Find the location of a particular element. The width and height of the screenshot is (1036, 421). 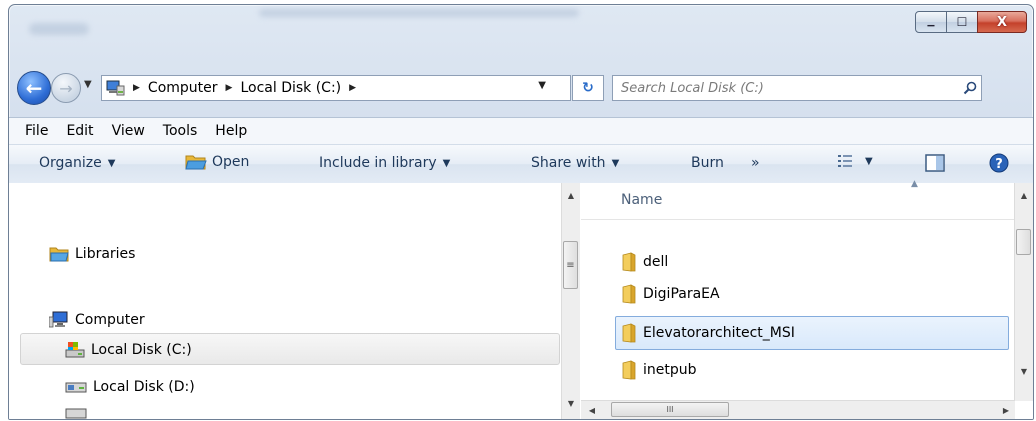

address-dropdown-button: ▼ is located at coordinates (542, 85).